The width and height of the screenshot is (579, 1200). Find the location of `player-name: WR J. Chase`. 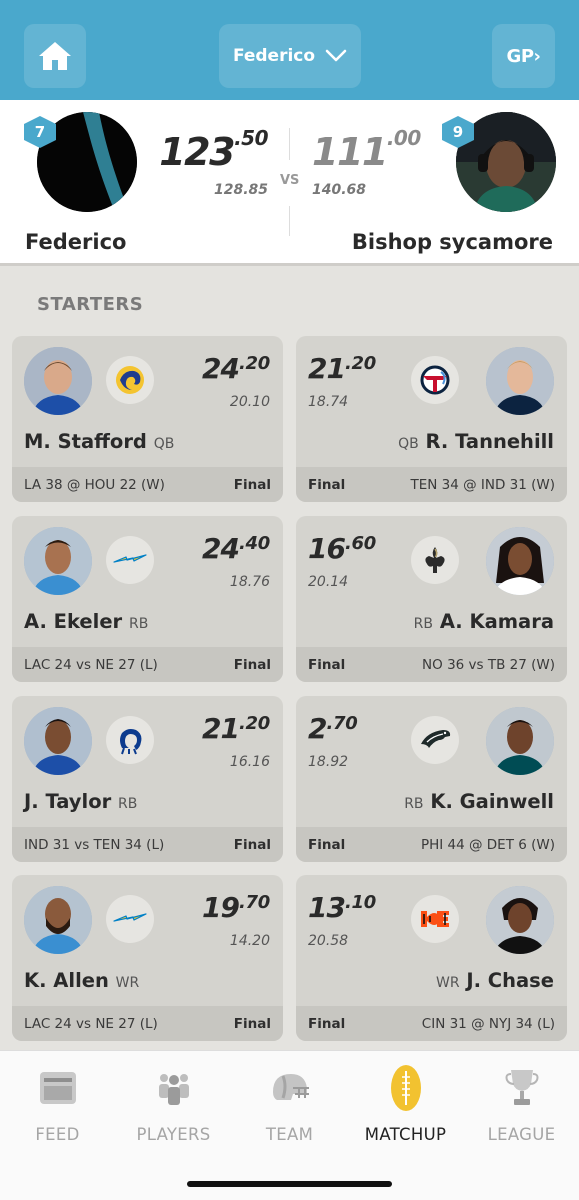

player-name: WR J. Chase is located at coordinates (494, 980).